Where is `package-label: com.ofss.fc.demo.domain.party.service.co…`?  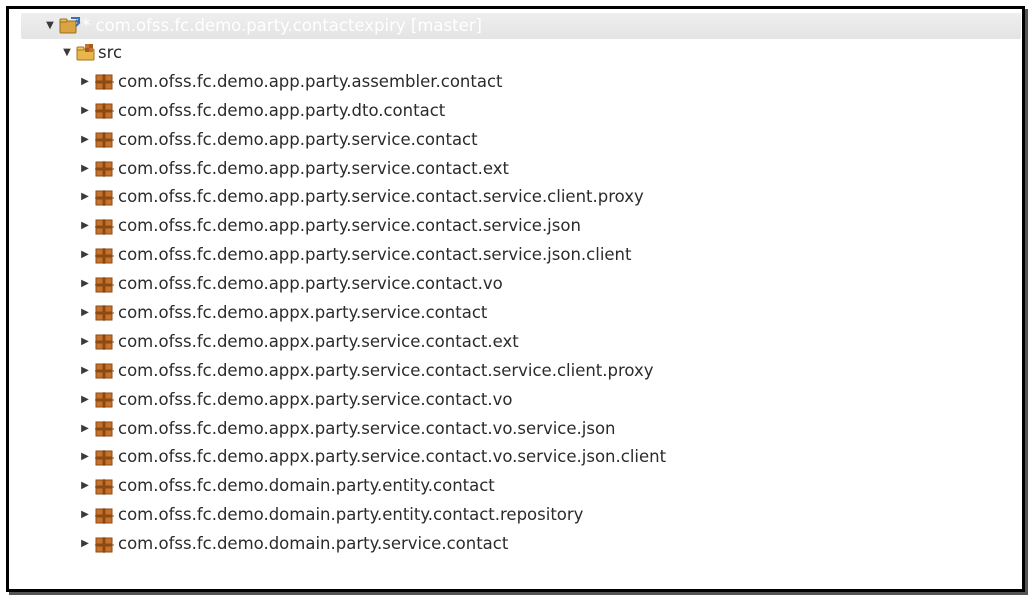 package-label: com.ofss.fc.demo.domain.party.service.co… is located at coordinates (313, 544).